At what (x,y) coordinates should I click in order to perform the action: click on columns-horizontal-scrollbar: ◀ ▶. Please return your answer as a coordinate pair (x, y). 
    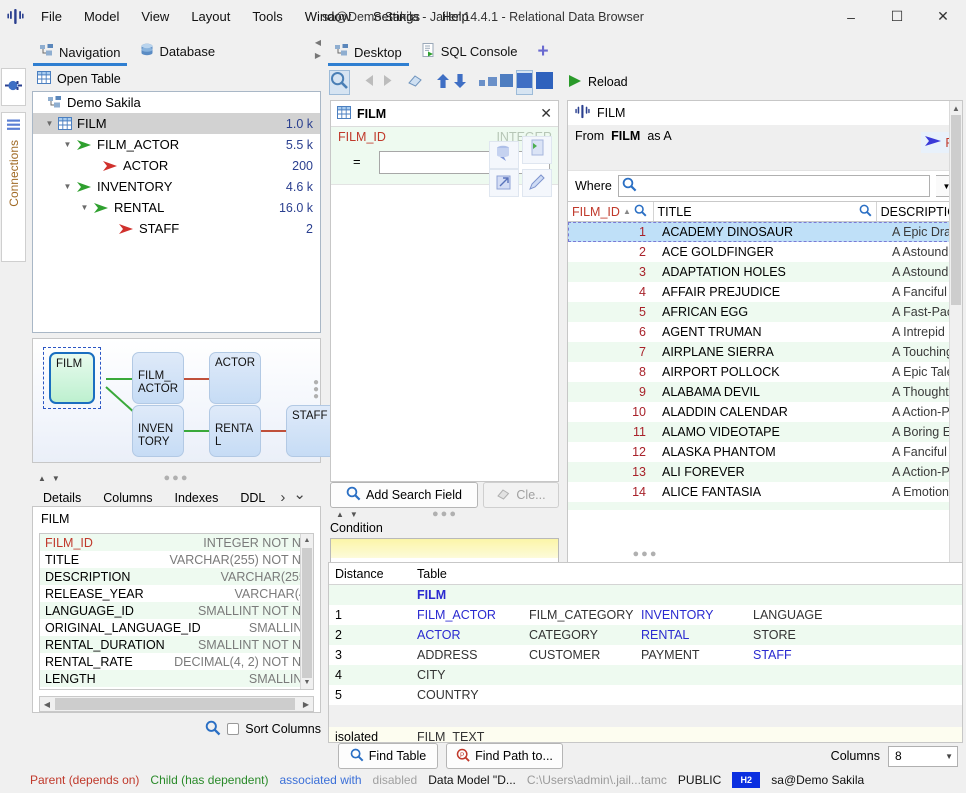
    Looking at the image, I should click on (176, 704).